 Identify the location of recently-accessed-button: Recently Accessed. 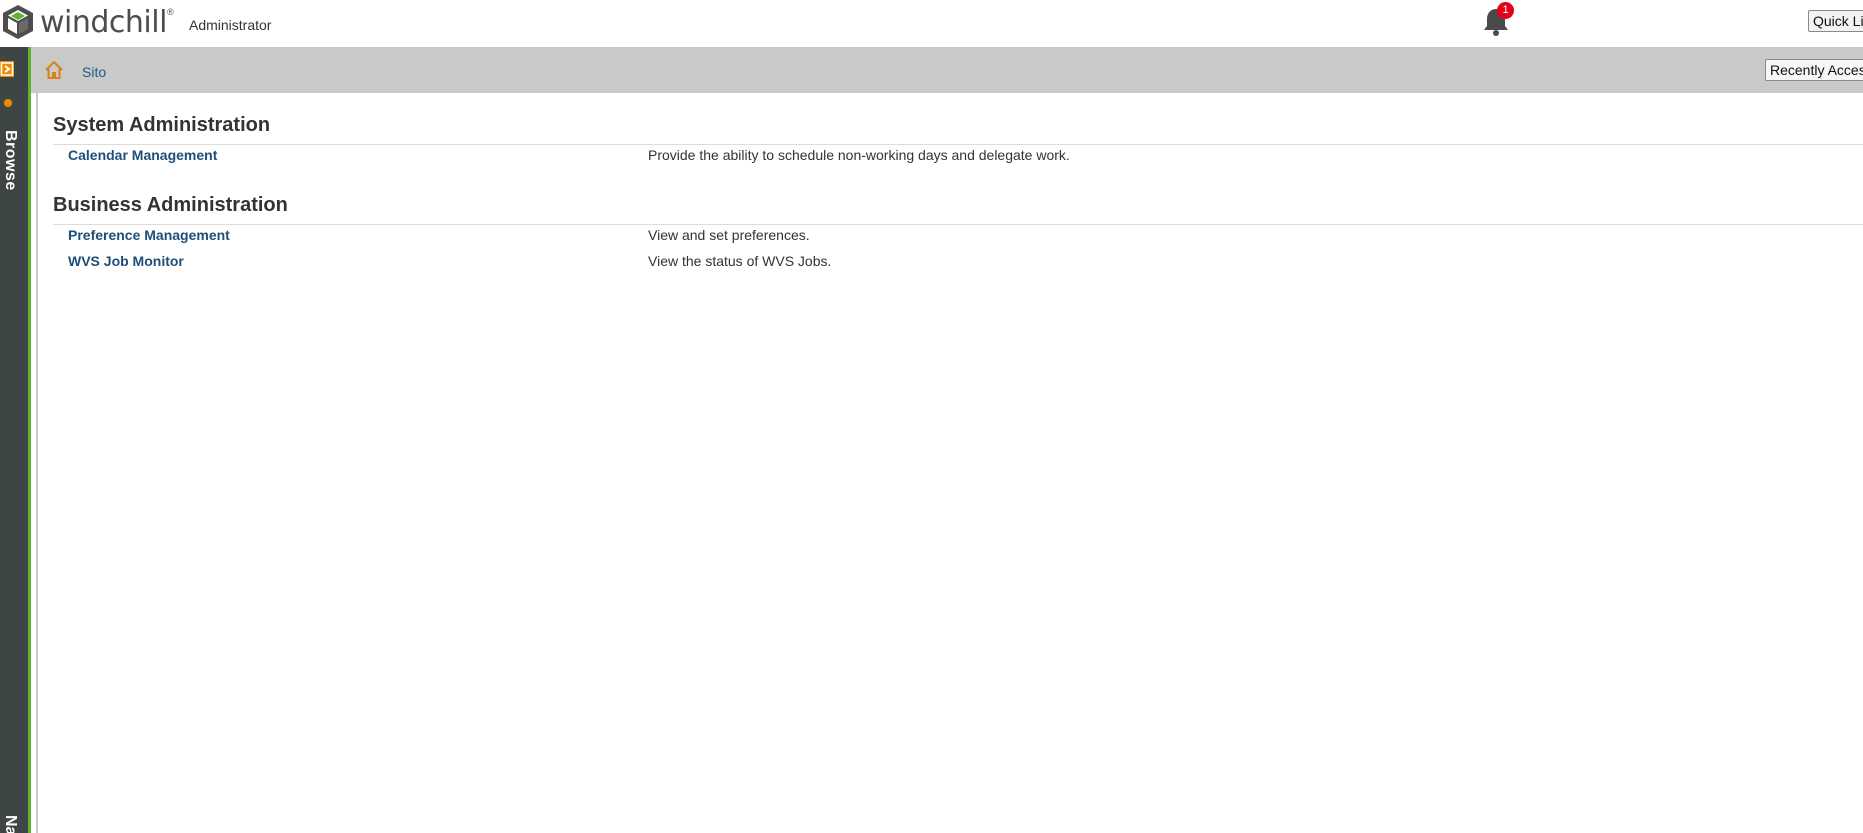
(1814, 70).